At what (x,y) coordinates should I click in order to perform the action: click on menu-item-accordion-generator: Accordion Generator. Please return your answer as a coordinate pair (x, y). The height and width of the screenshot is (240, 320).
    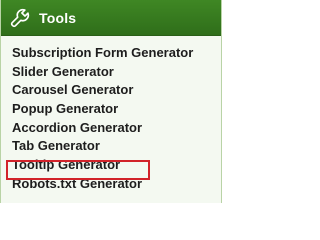
    Looking at the image, I should click on (111, 128).